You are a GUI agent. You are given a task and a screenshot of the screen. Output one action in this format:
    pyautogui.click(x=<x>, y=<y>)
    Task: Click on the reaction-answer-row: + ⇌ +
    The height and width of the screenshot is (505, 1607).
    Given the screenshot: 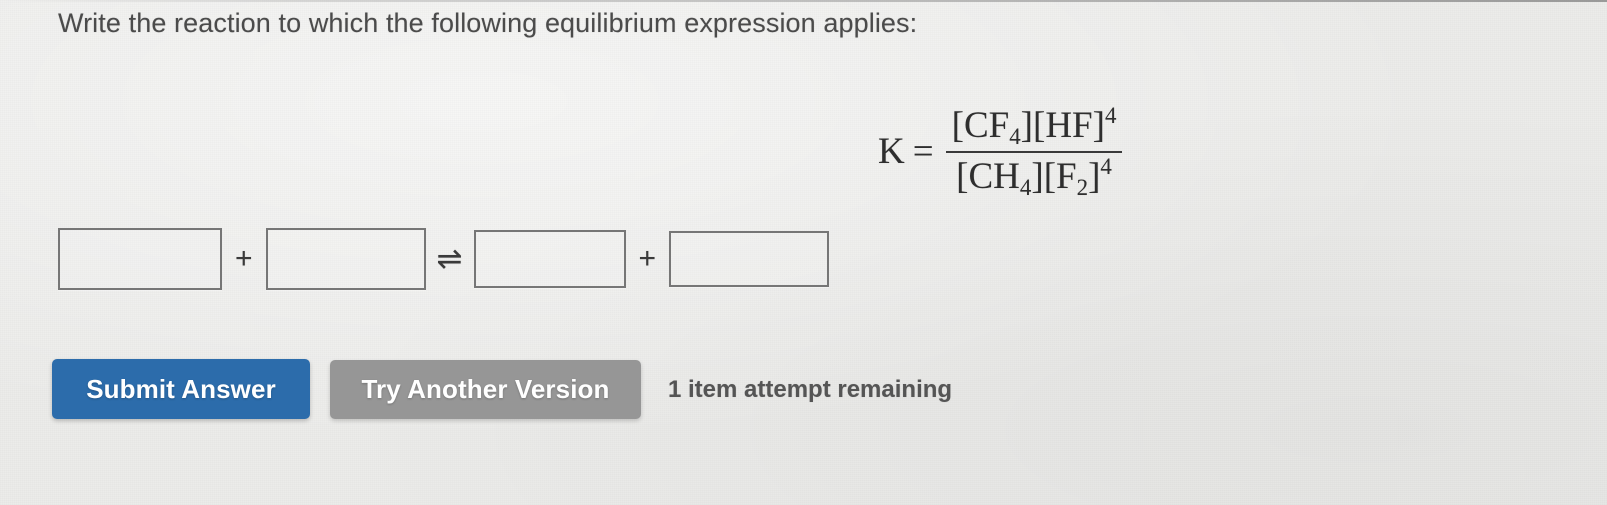 What is the action you would take?
    pyautogui.click(x=444, y=259)
    